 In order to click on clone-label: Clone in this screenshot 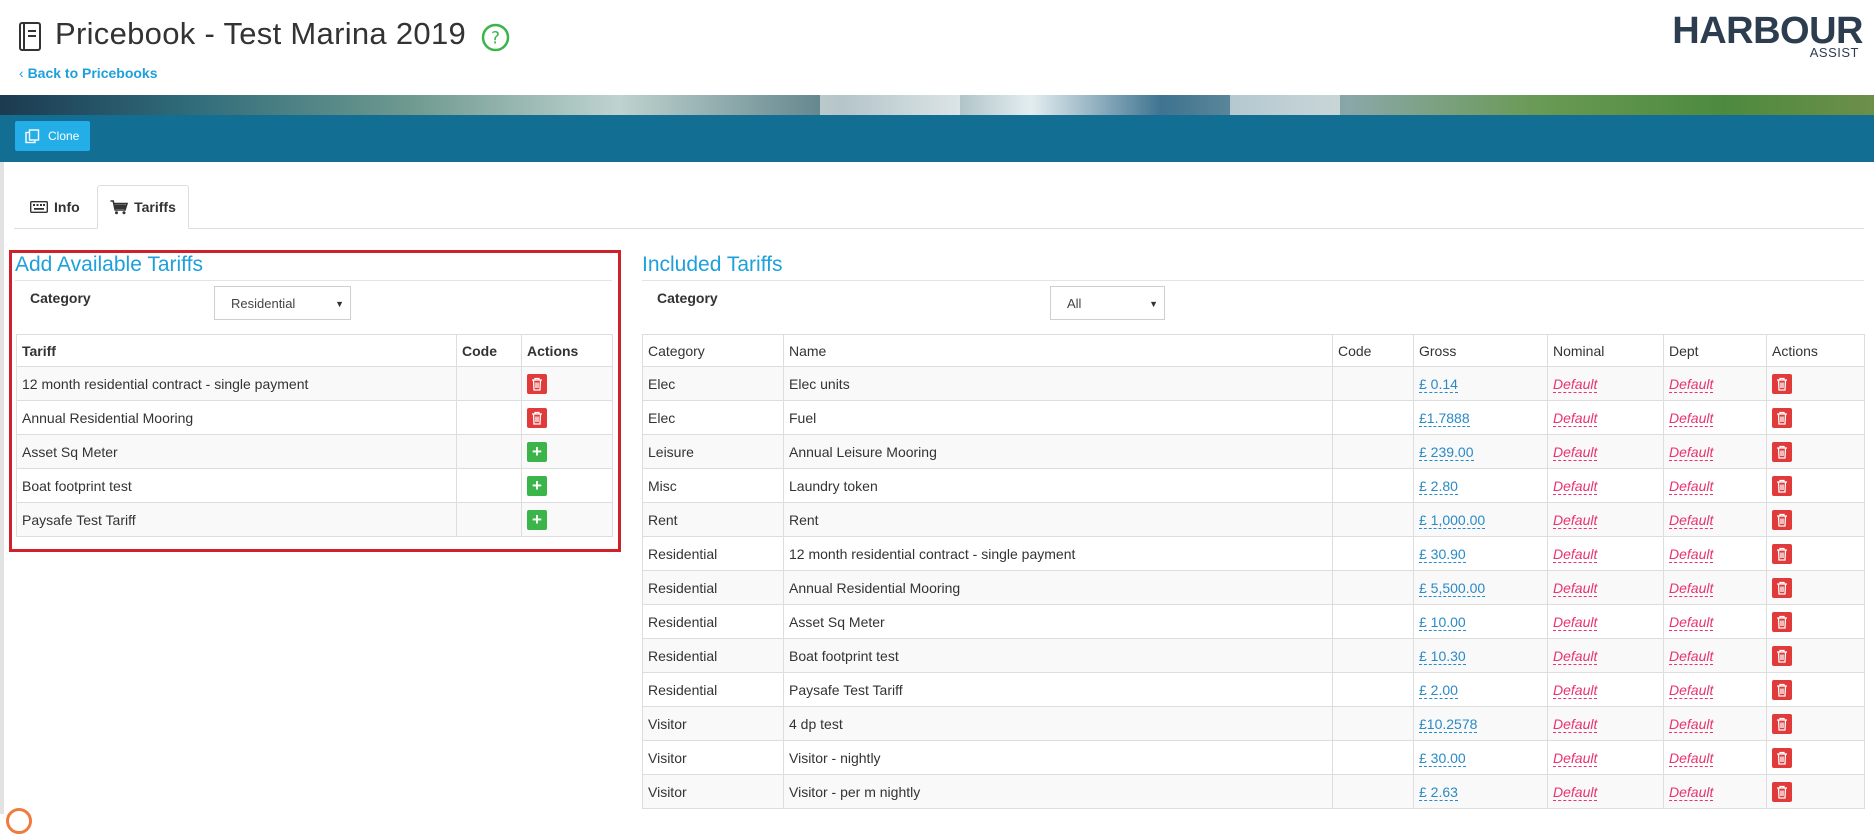, I will do `click(64, 136)`.